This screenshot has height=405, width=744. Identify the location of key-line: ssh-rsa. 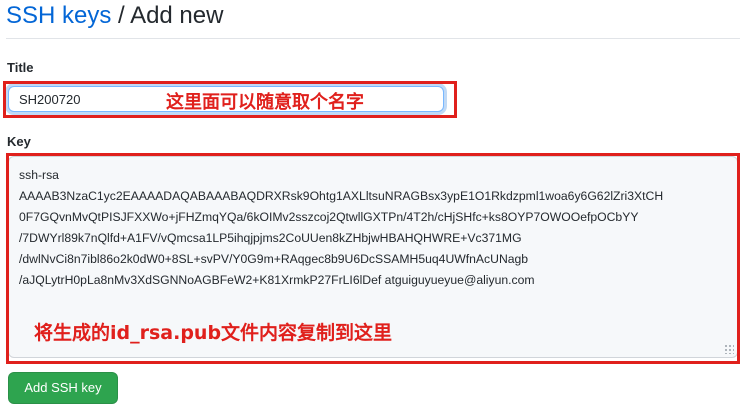
(39, 175).